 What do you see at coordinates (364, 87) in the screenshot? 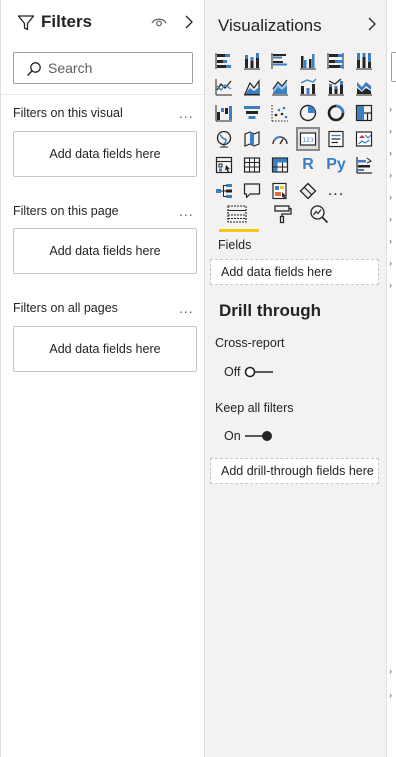
I see `ribbon-chart-icon` at bounding box center [364, 87].